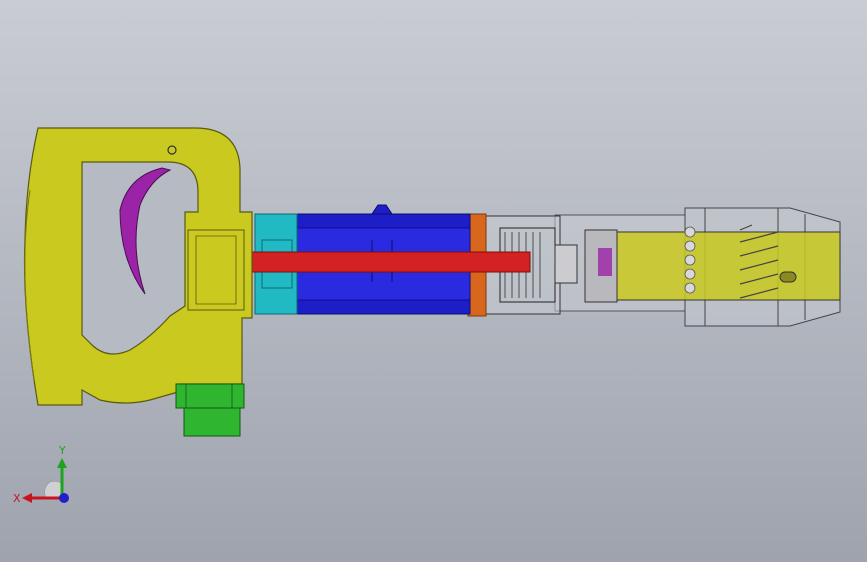 The height and width of the screenshot is (562, 867). What do you see at coordinates (64, 498) in the screenshot?
I see `z-axis-dot` at bounding box center [64, 498].